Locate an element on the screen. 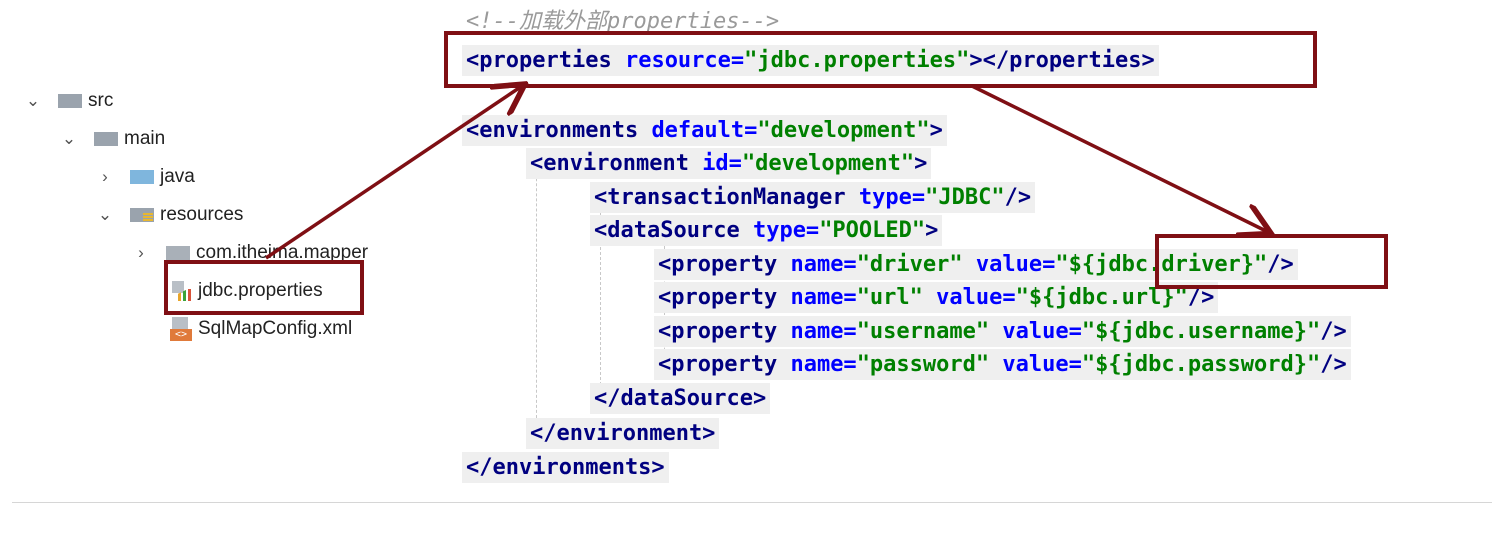 The width and height of the screenshot is (1505, 536). divider-line is located at coordinates (752, 502).